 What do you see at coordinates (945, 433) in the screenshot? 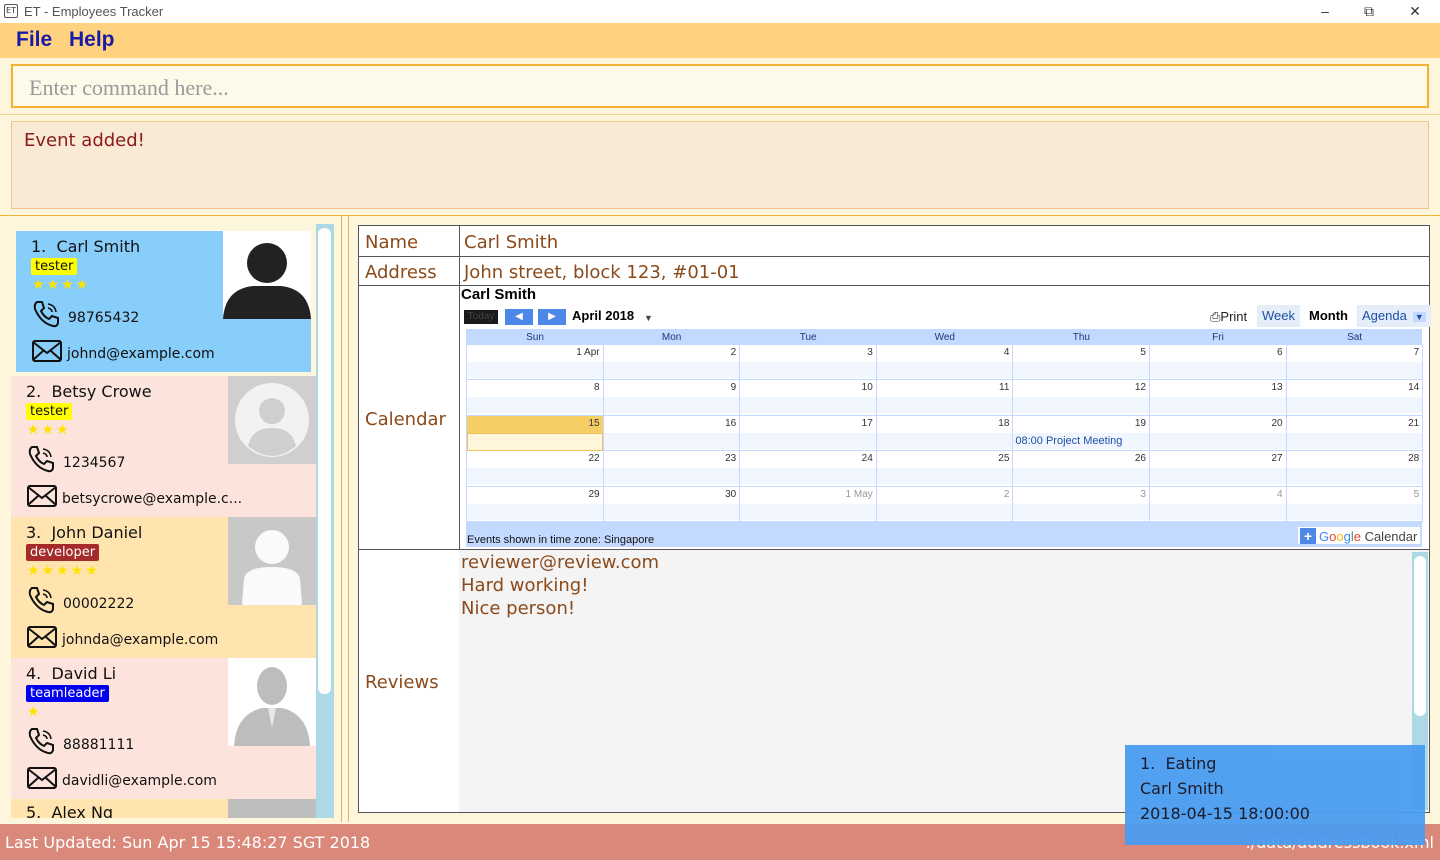
I see `calendar-day-cell: 18` at bounding box center [945, 433].